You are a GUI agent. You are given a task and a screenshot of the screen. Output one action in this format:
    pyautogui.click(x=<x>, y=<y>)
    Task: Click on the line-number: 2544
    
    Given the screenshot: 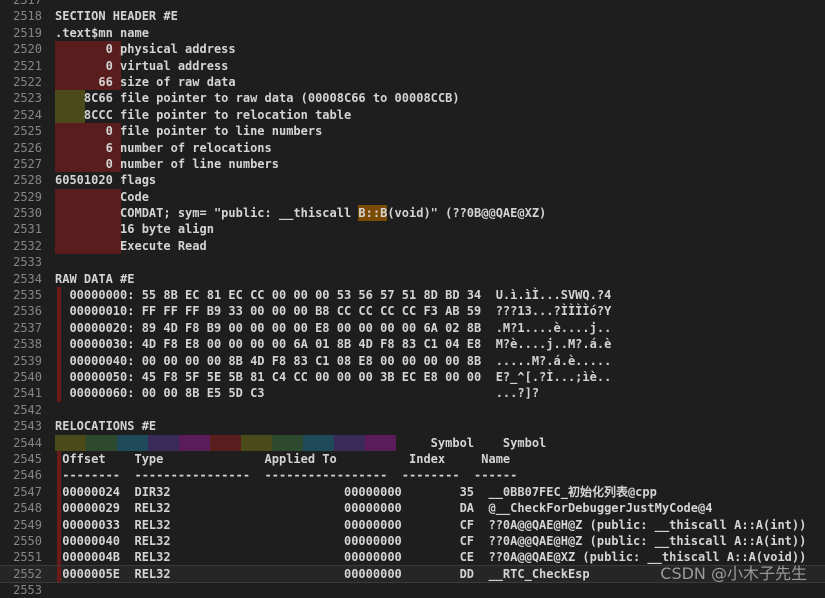 What is the action you would take?
    pyautogui.click(x=27, y=442)
    